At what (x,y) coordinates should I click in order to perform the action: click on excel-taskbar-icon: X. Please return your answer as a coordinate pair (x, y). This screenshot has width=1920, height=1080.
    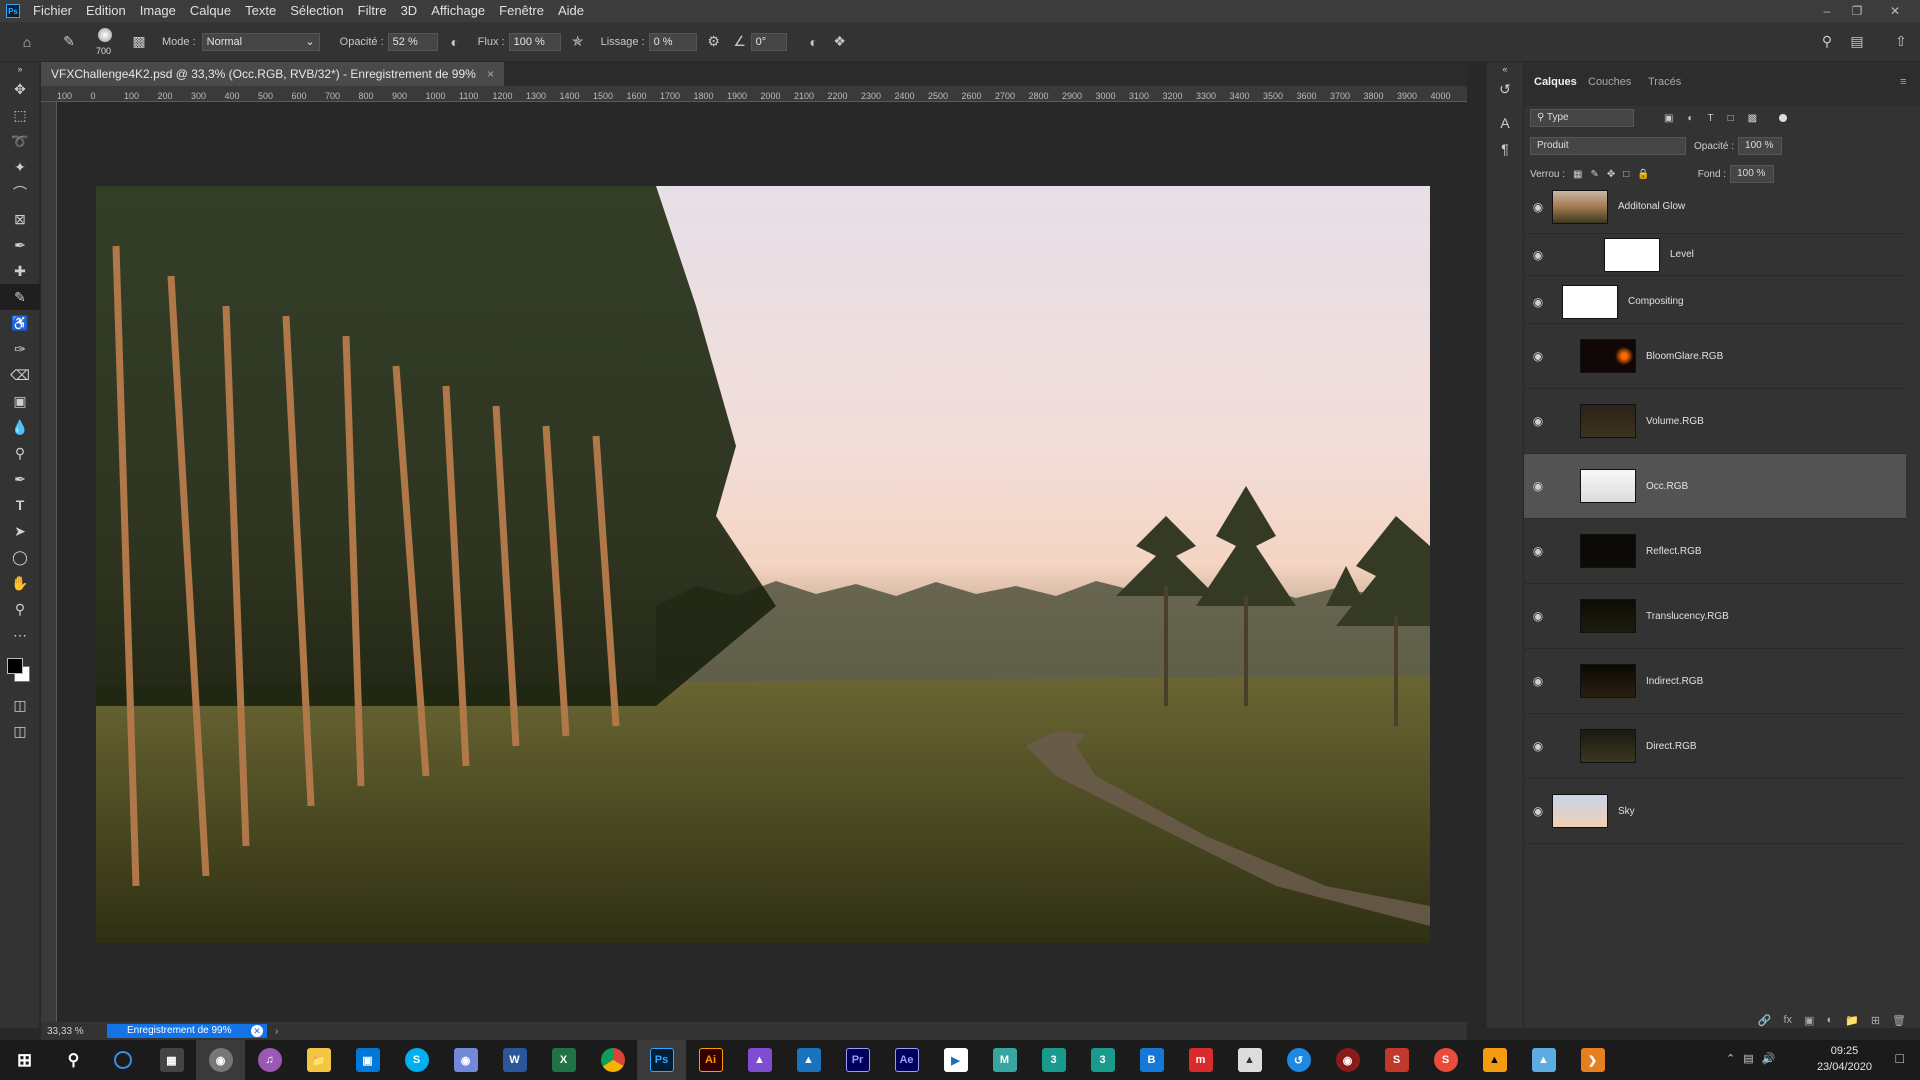
    Looking at the image, I should click on (563, 1060).